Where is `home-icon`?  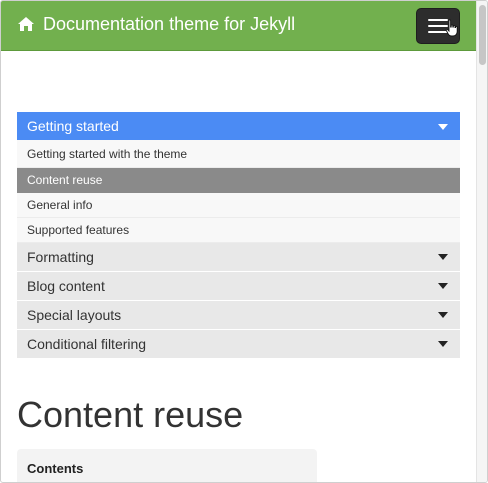 home-icon is located at coordinates (26, 24).